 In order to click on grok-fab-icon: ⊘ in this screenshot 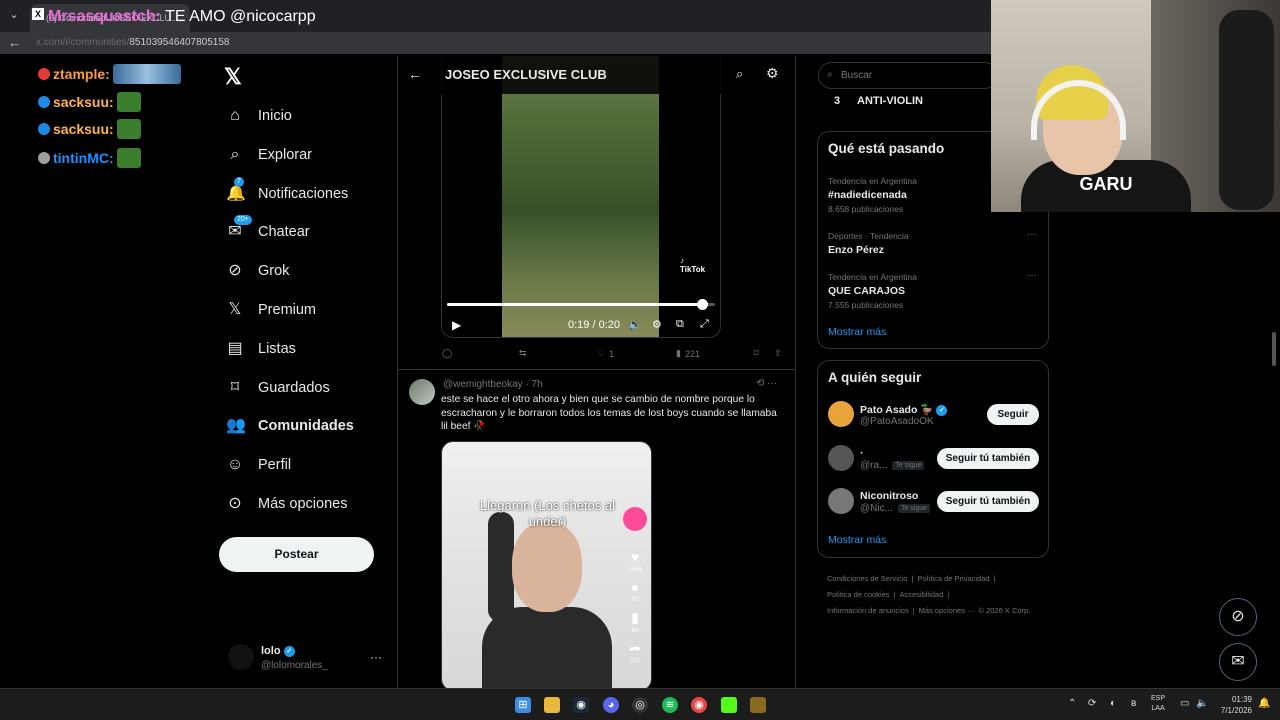, I will do `click(1238, 617)`.